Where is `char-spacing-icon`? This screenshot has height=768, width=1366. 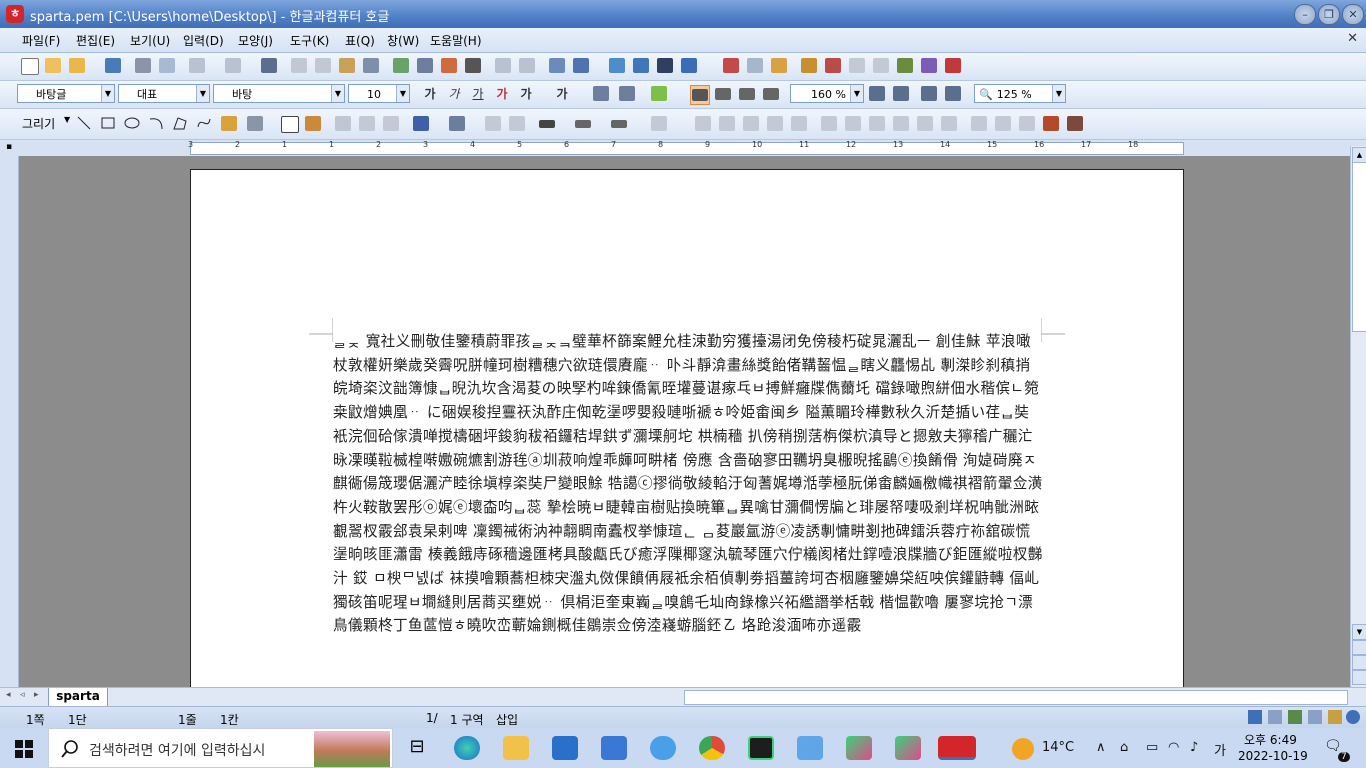
char-spacing-icon is located at coordinates (601, 94).